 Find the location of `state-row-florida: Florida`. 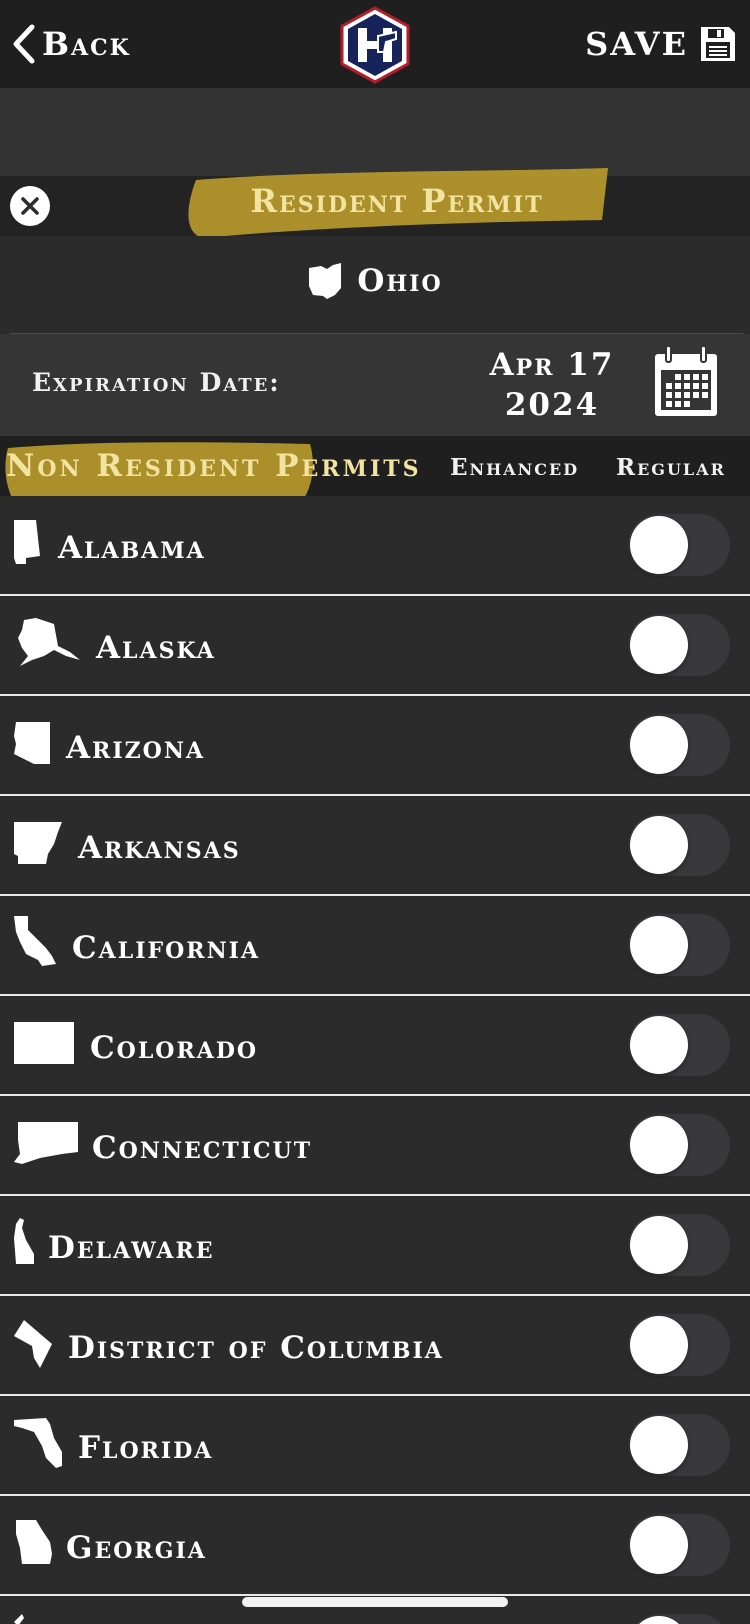

state-row-florida: Florida is located at coordinates (375, 1446).